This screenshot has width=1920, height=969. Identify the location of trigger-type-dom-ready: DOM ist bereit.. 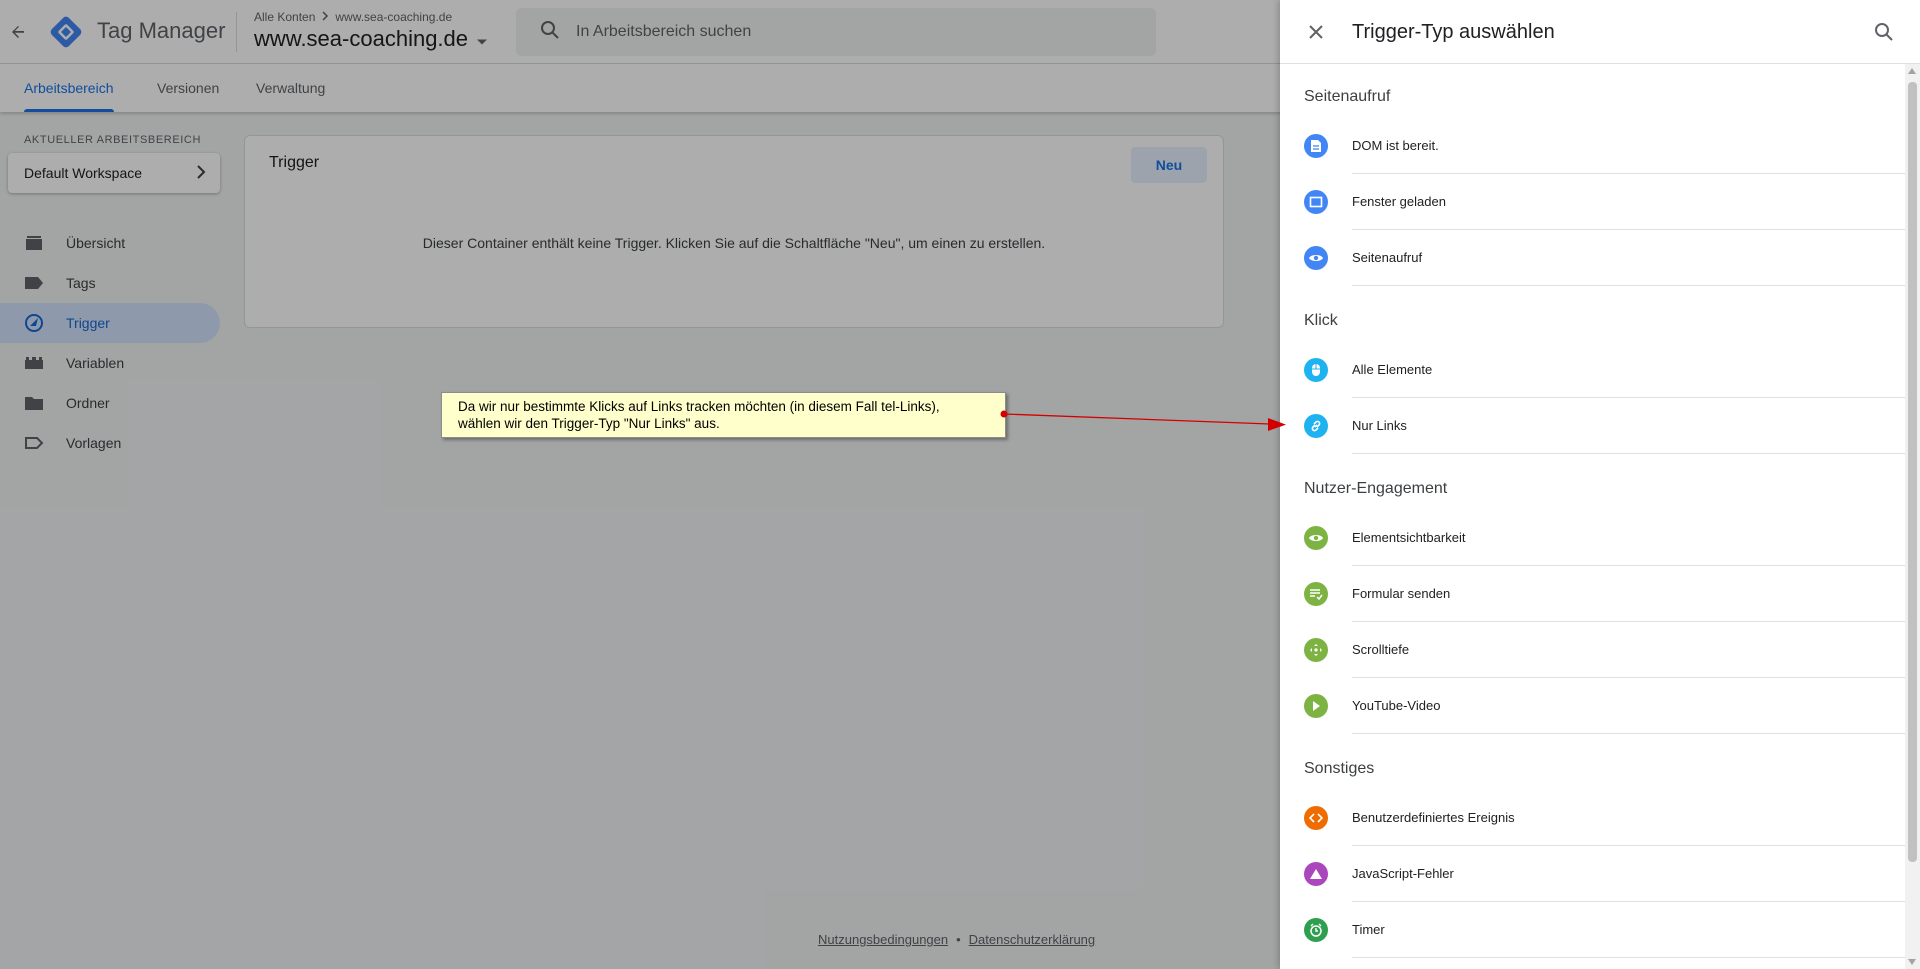
(1592, 146).